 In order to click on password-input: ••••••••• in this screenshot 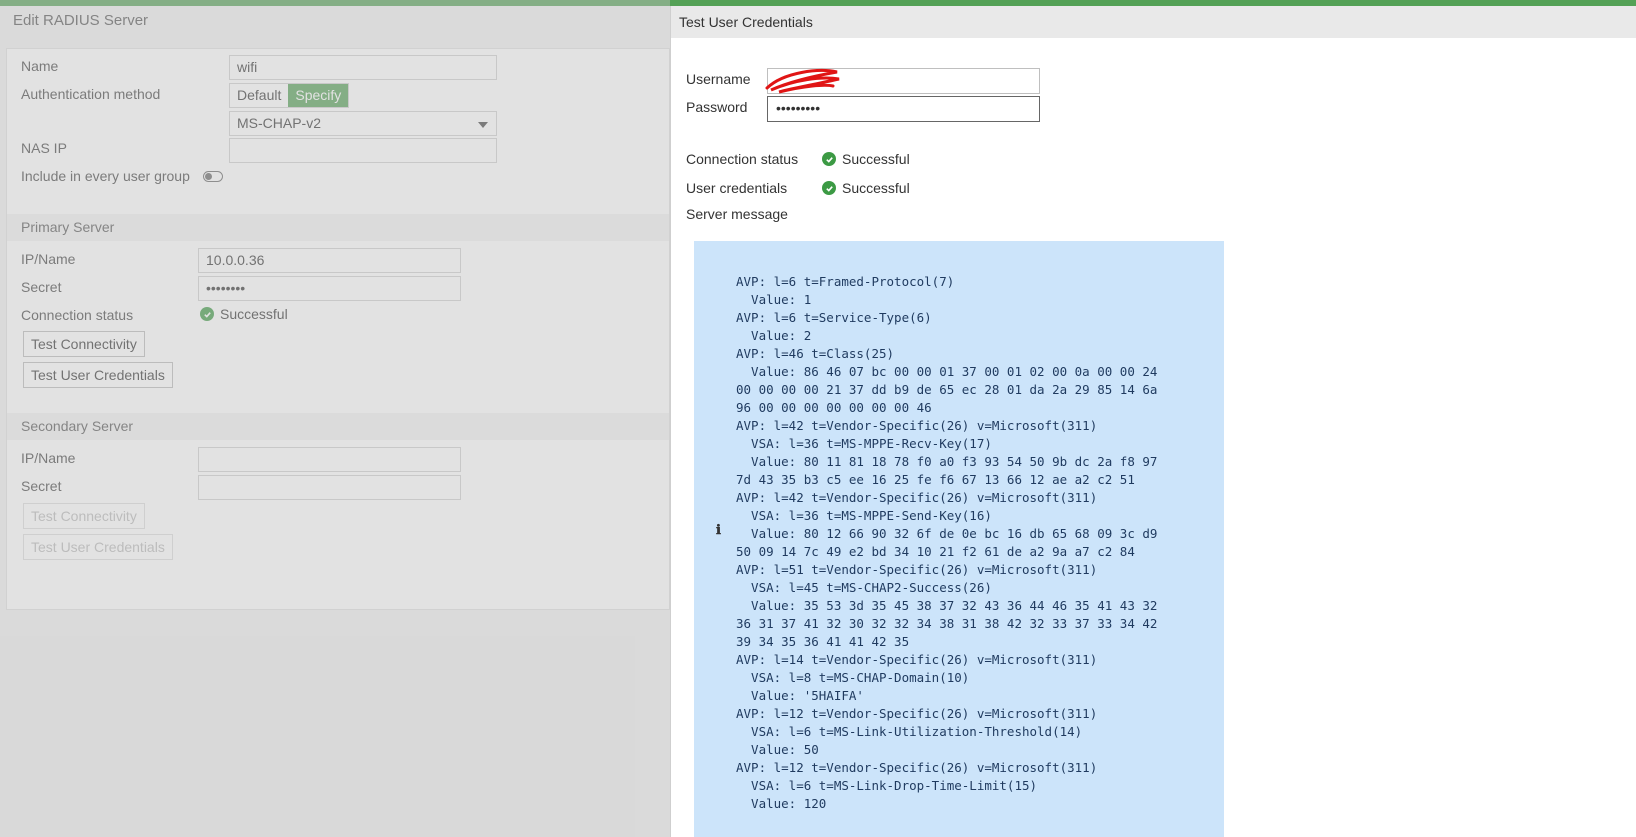, I will do `click(903, 109)`.